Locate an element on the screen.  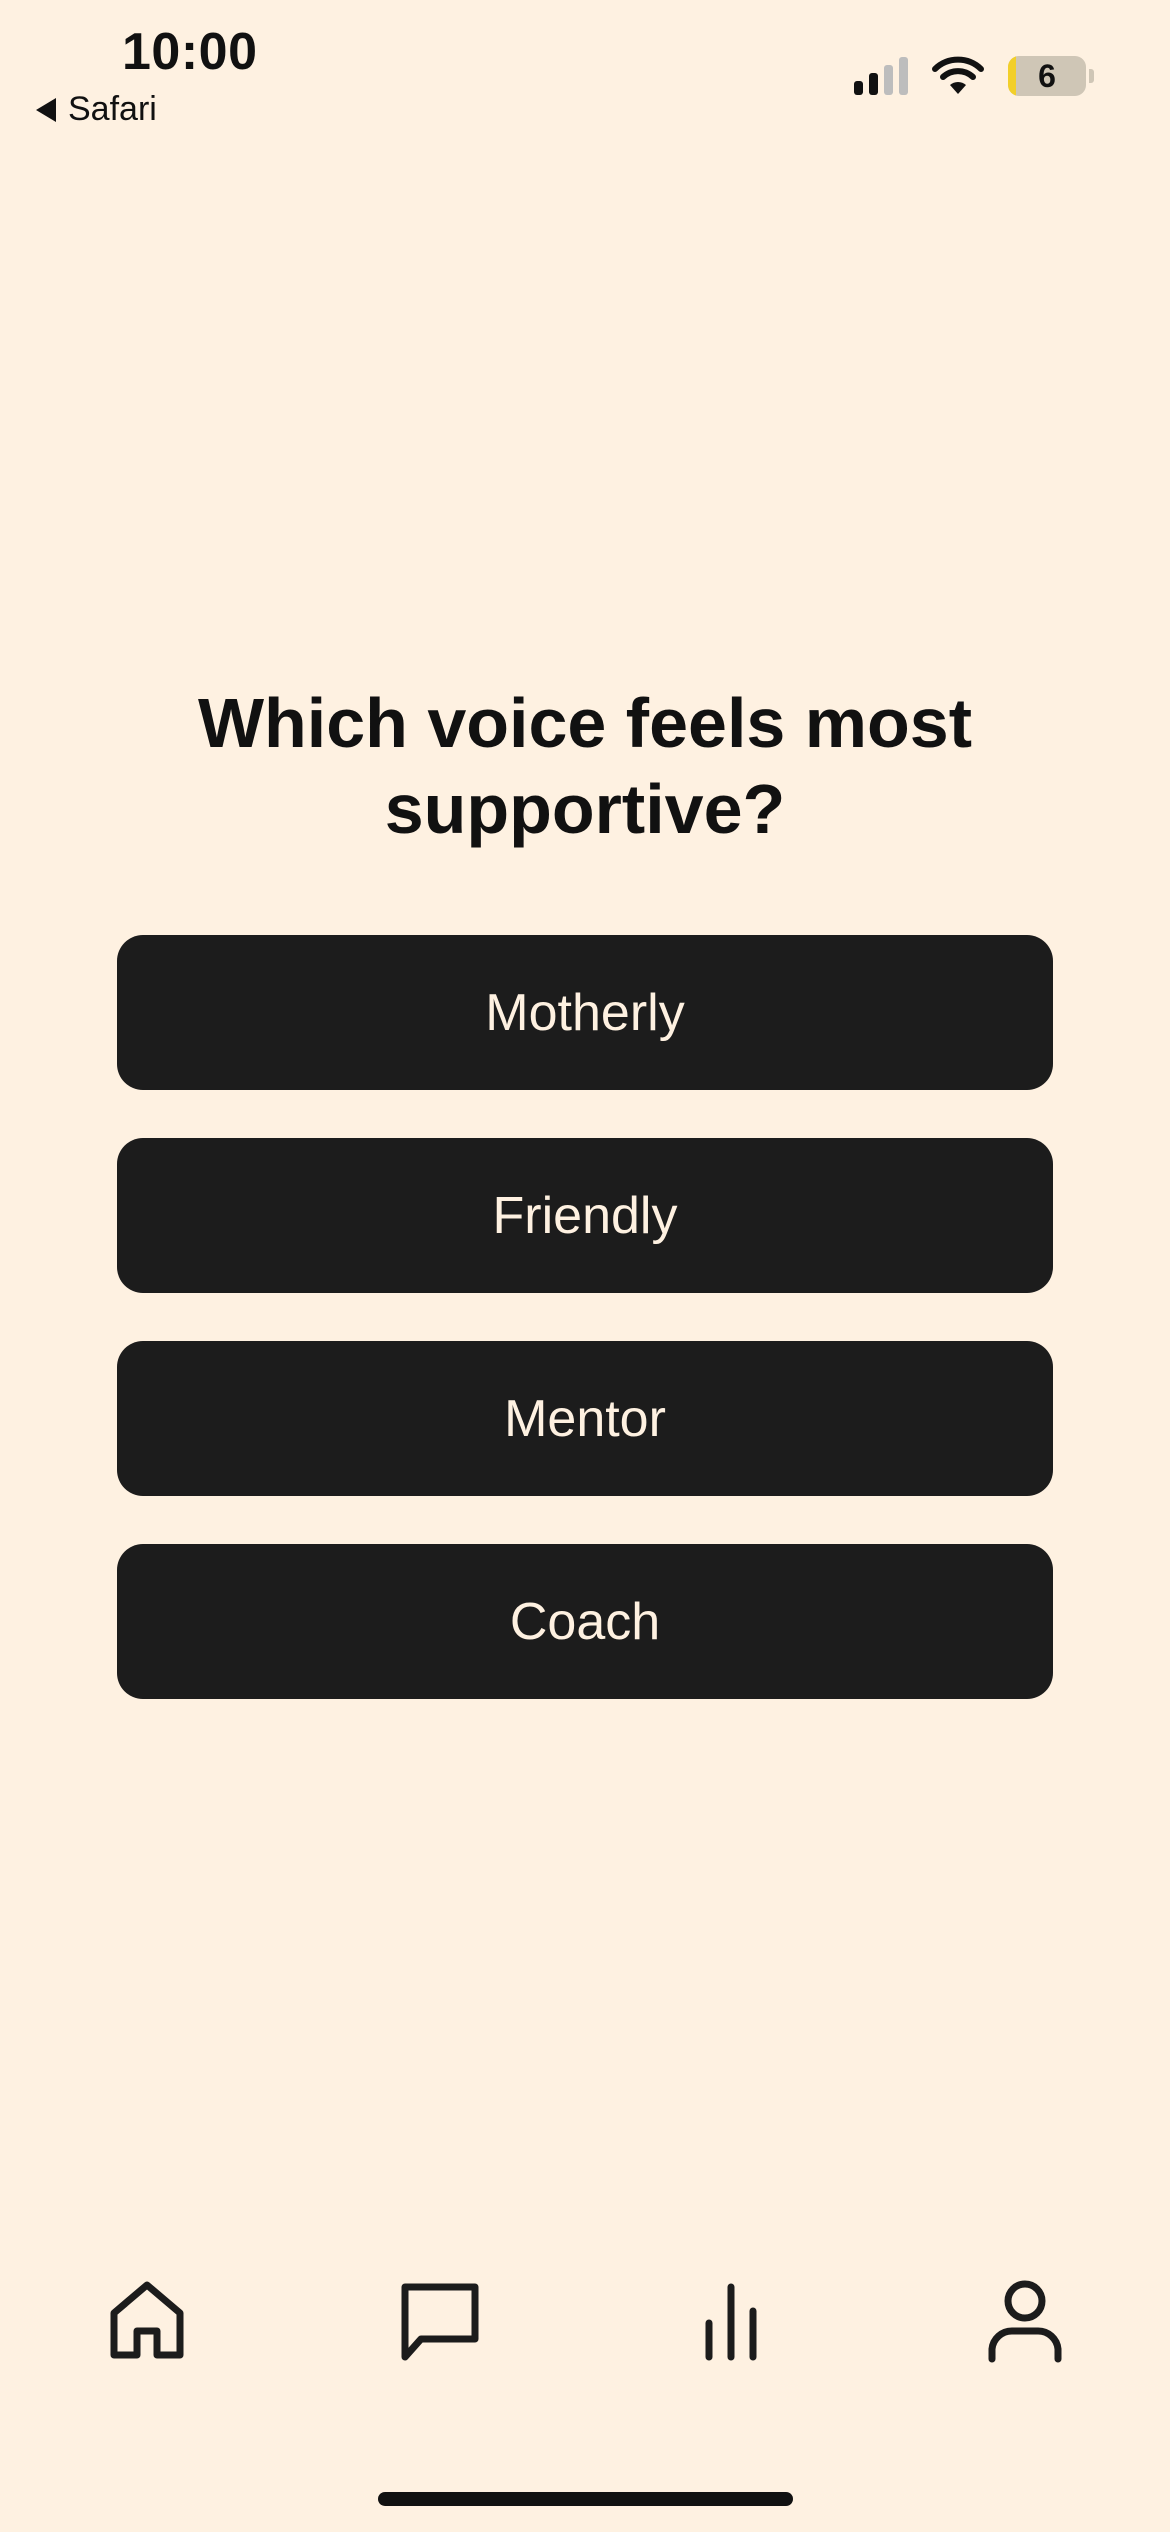
profile-icon is located at coordinates (1025, 2321).